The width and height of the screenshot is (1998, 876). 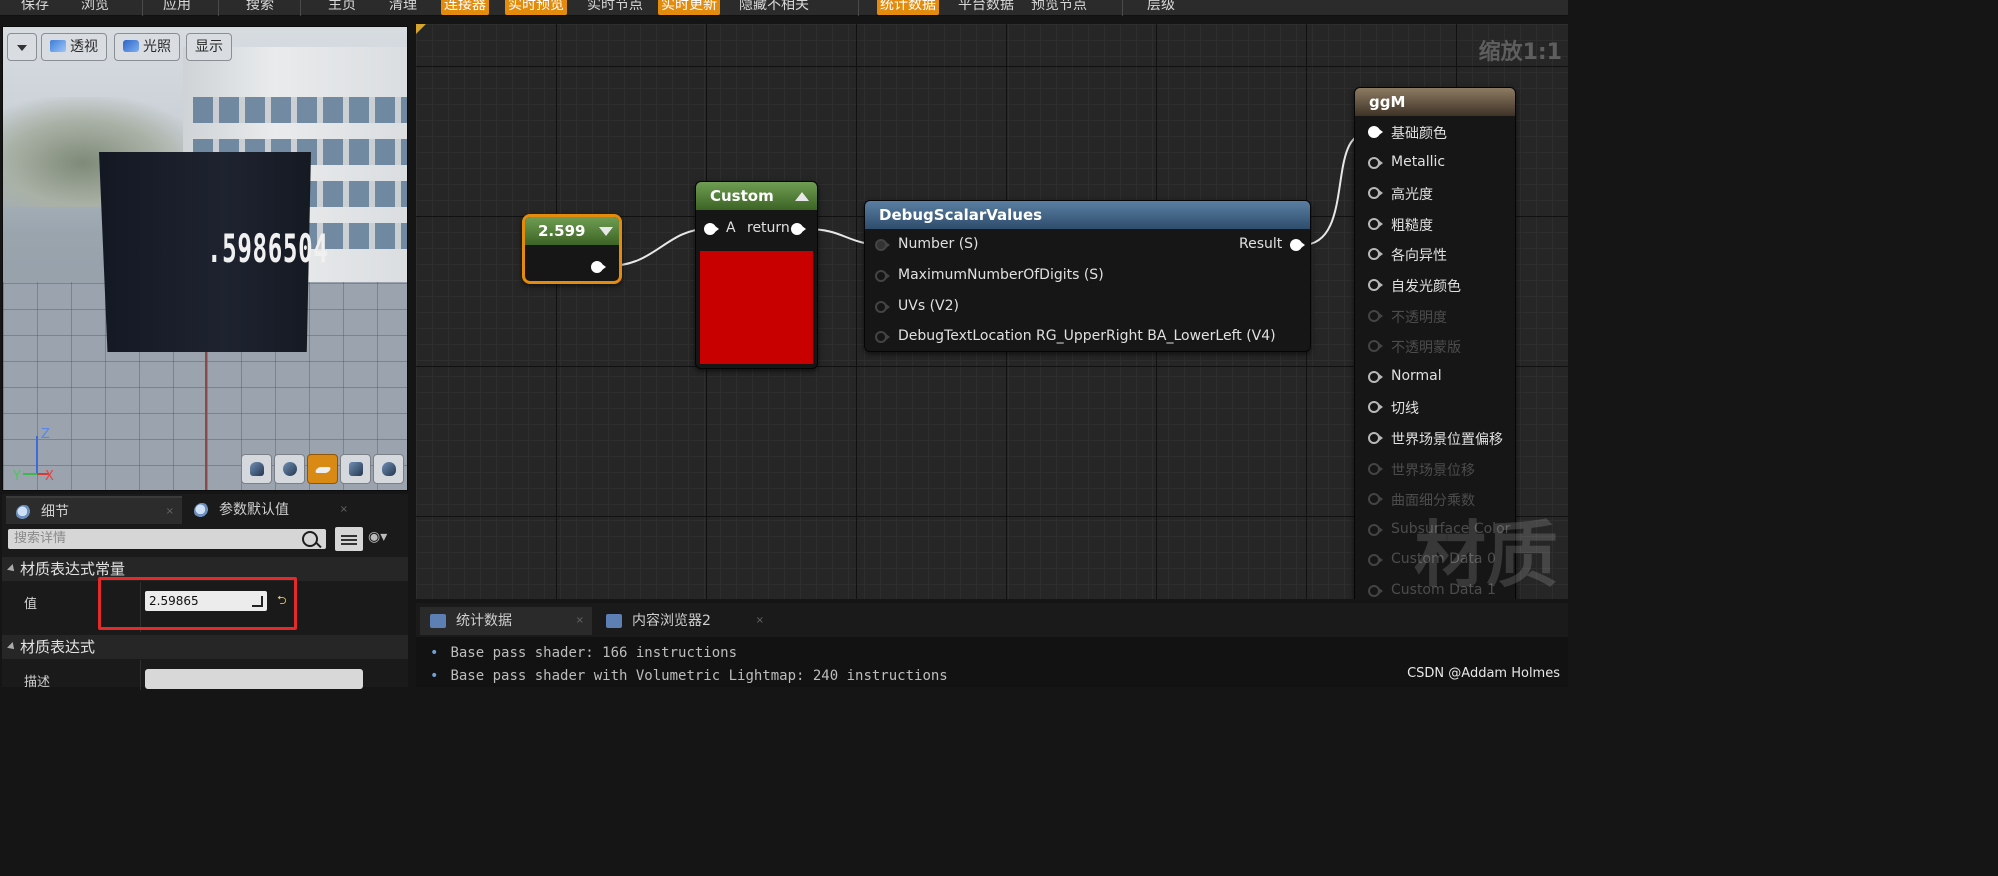 What do you see at coordinates (1087, 215) in the screenshot?
I see `debug-node-header: DebugScalarValues` at bounding box center [1087, 215].